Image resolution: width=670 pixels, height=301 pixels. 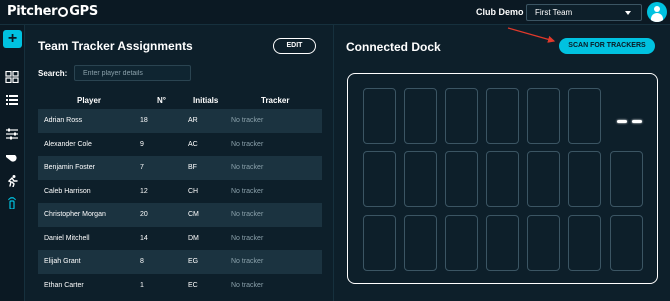 What do you see at coordinates (12, 158) in the screenshot?
I see `whistle-icon` at bounding box center [12, 158].